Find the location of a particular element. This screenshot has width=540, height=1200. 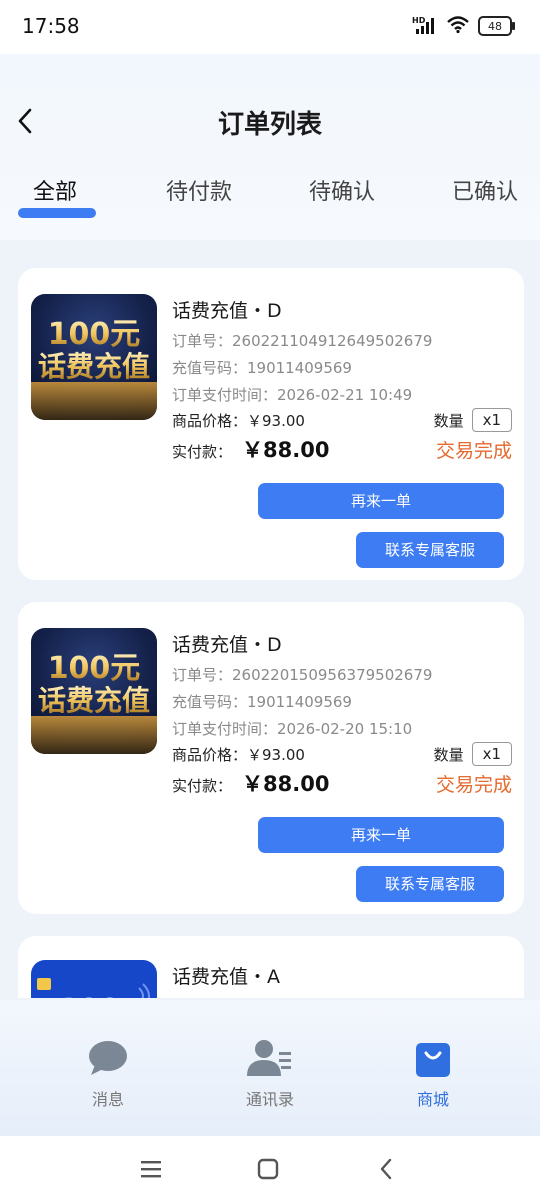

product-image: 100 is located at coordinates (94, 979).